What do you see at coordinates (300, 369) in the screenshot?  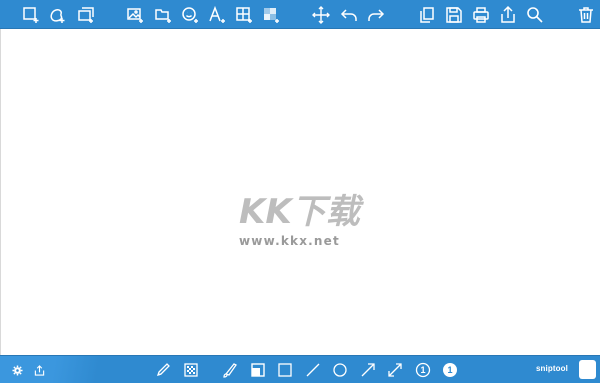 I see `bottom-toolbar: 1 1 sniptool` at bounding box center [300, 369].